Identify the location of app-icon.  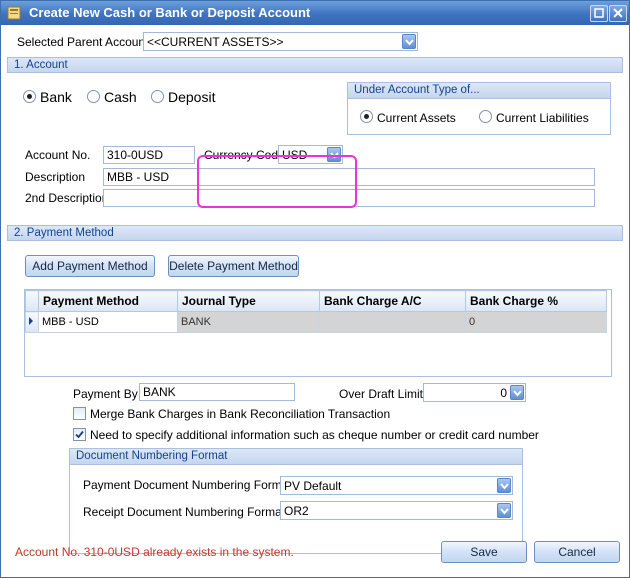
(14, 13).